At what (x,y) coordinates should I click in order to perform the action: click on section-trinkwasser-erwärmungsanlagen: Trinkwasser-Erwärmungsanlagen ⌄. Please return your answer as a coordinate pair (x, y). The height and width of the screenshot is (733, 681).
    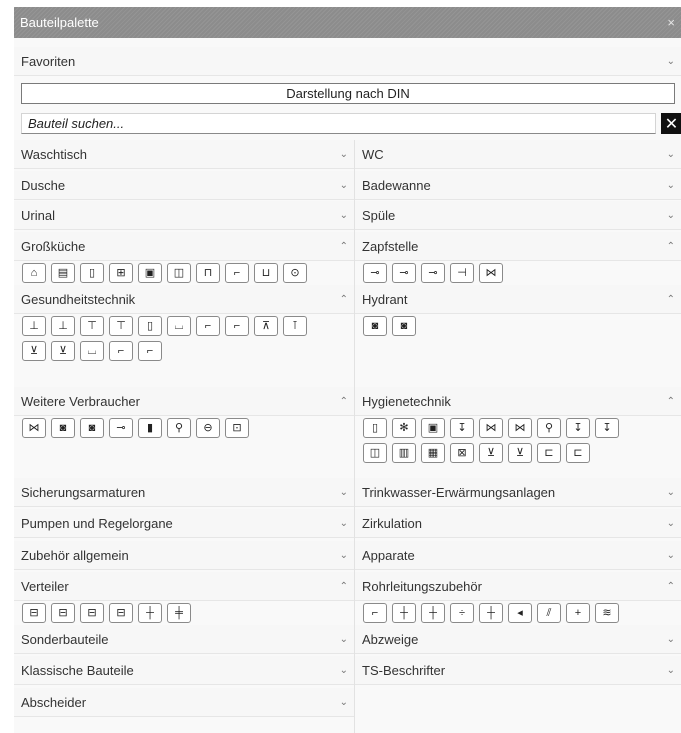
    Looking at the image, I should click on (518, 492).